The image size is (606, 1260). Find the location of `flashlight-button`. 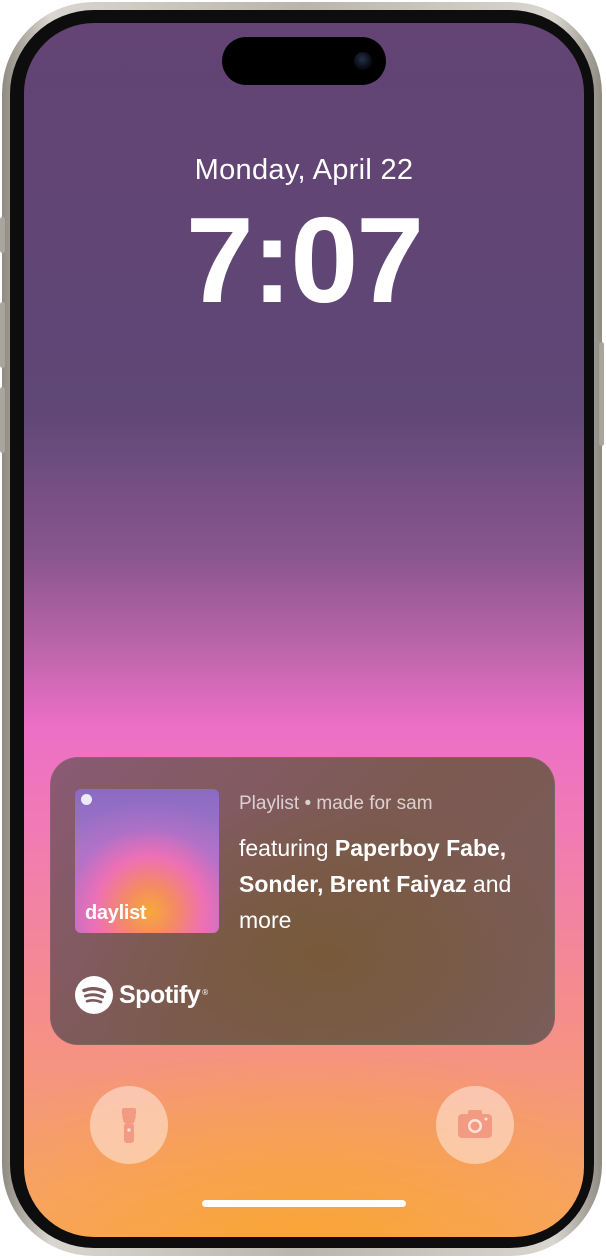

flashlight-button is located at coordinates (129, 1125).